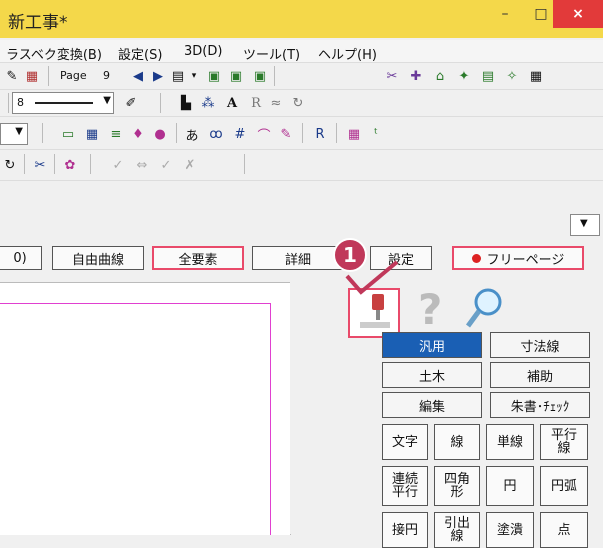 This screenshot has width=603, height=548. What do you see at coordinates (432, 345) in the screenshot?
I see `tab-general: 汎用` at bounding box center [432, 345].